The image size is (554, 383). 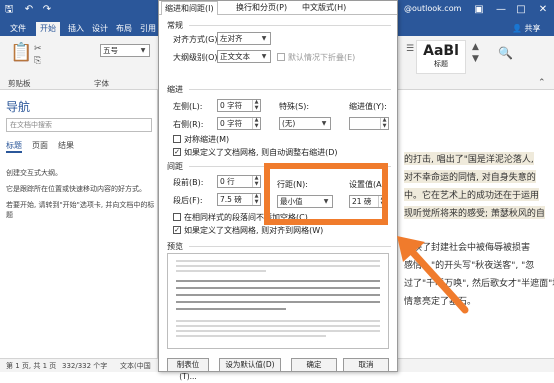 What do you see at coordinates (177, 139) in the screenshot?
I see `mirror-indent-checkbox` at bounding box center [177, 139].